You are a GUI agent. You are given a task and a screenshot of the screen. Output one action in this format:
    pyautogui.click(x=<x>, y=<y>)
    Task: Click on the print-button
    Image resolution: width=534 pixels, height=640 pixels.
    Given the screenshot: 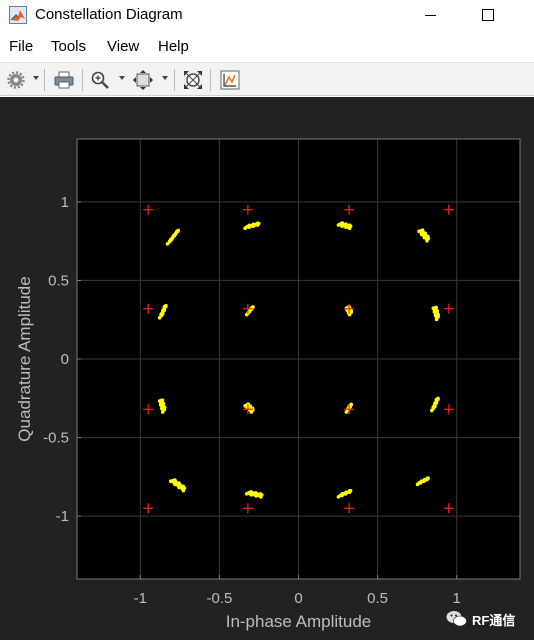 What is the action you would take?
    pyautogui.click(x=64, y=80)
    